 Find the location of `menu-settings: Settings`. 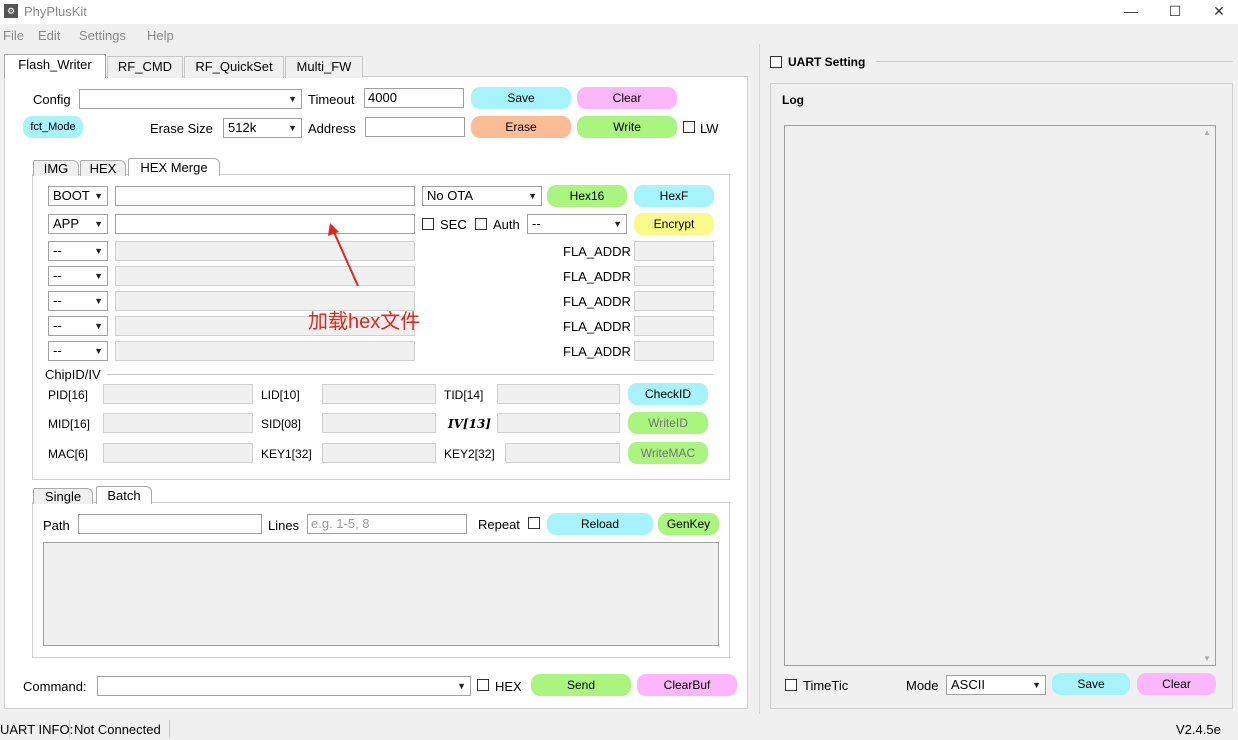

menu-settings: Settings is located at coordinates (102, 35).